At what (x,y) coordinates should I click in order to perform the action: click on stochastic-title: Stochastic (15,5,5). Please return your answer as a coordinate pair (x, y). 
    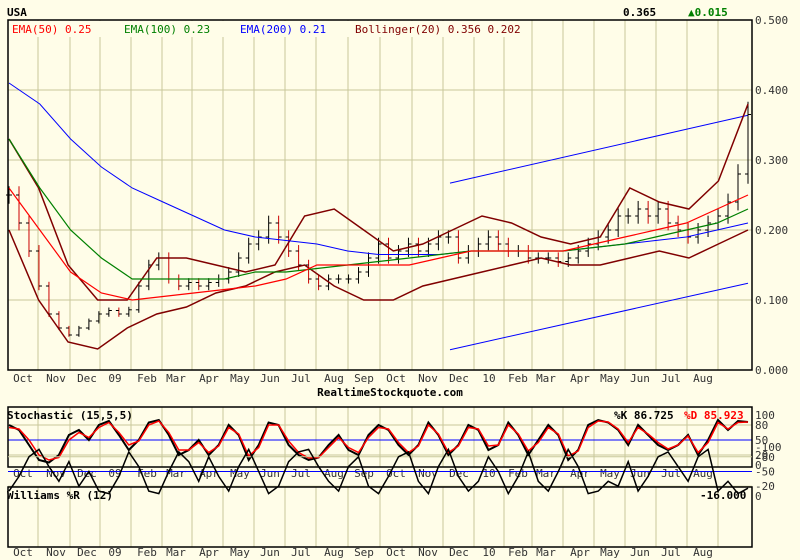
    Looking at the image, I should click on (70, 415).